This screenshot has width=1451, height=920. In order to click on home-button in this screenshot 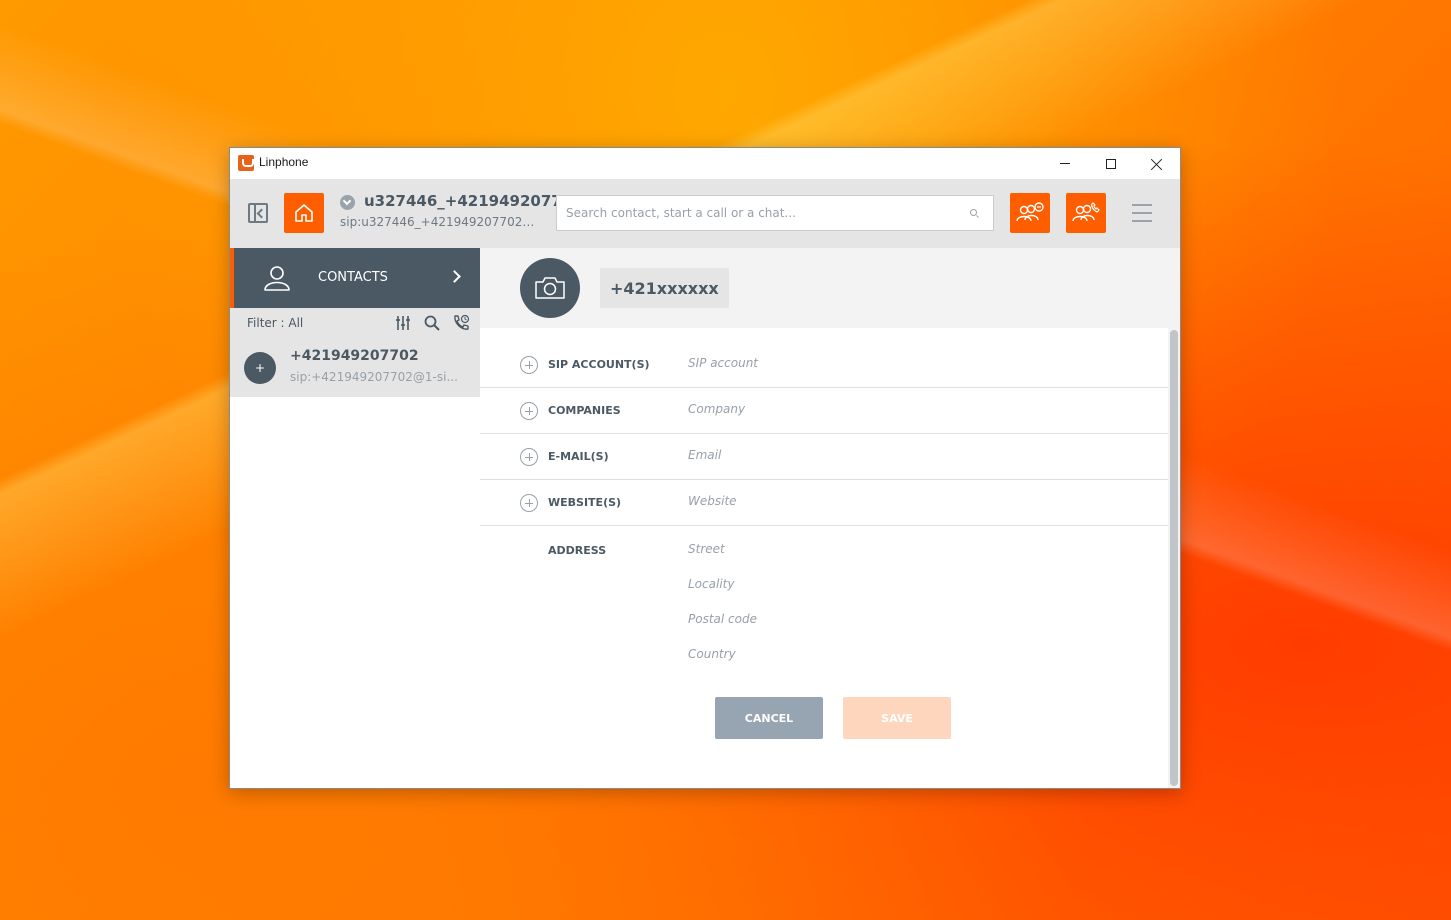, I will do `click(304, 213)`.